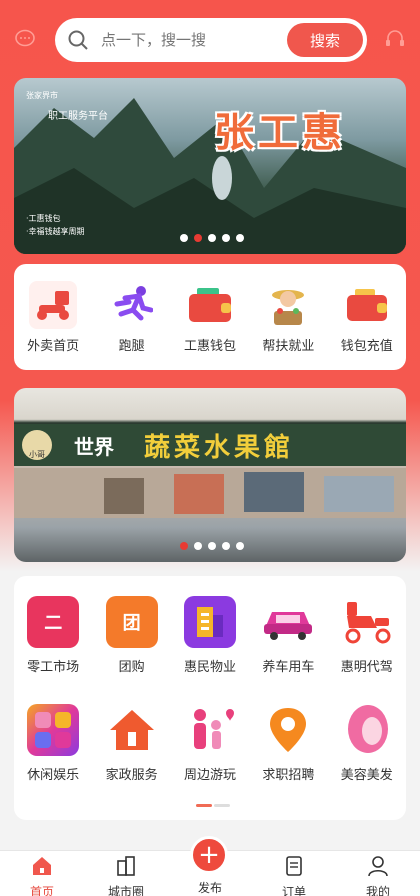 Image resolution: width=420 pixels, height=896 pixels. I want to click on building-icon, so click(209, 622).